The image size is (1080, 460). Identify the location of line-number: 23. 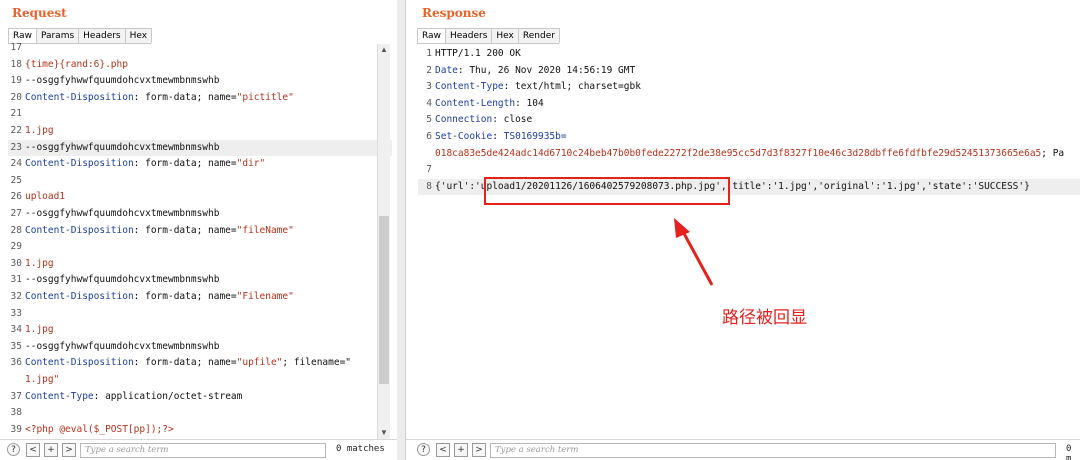
(16, 147).